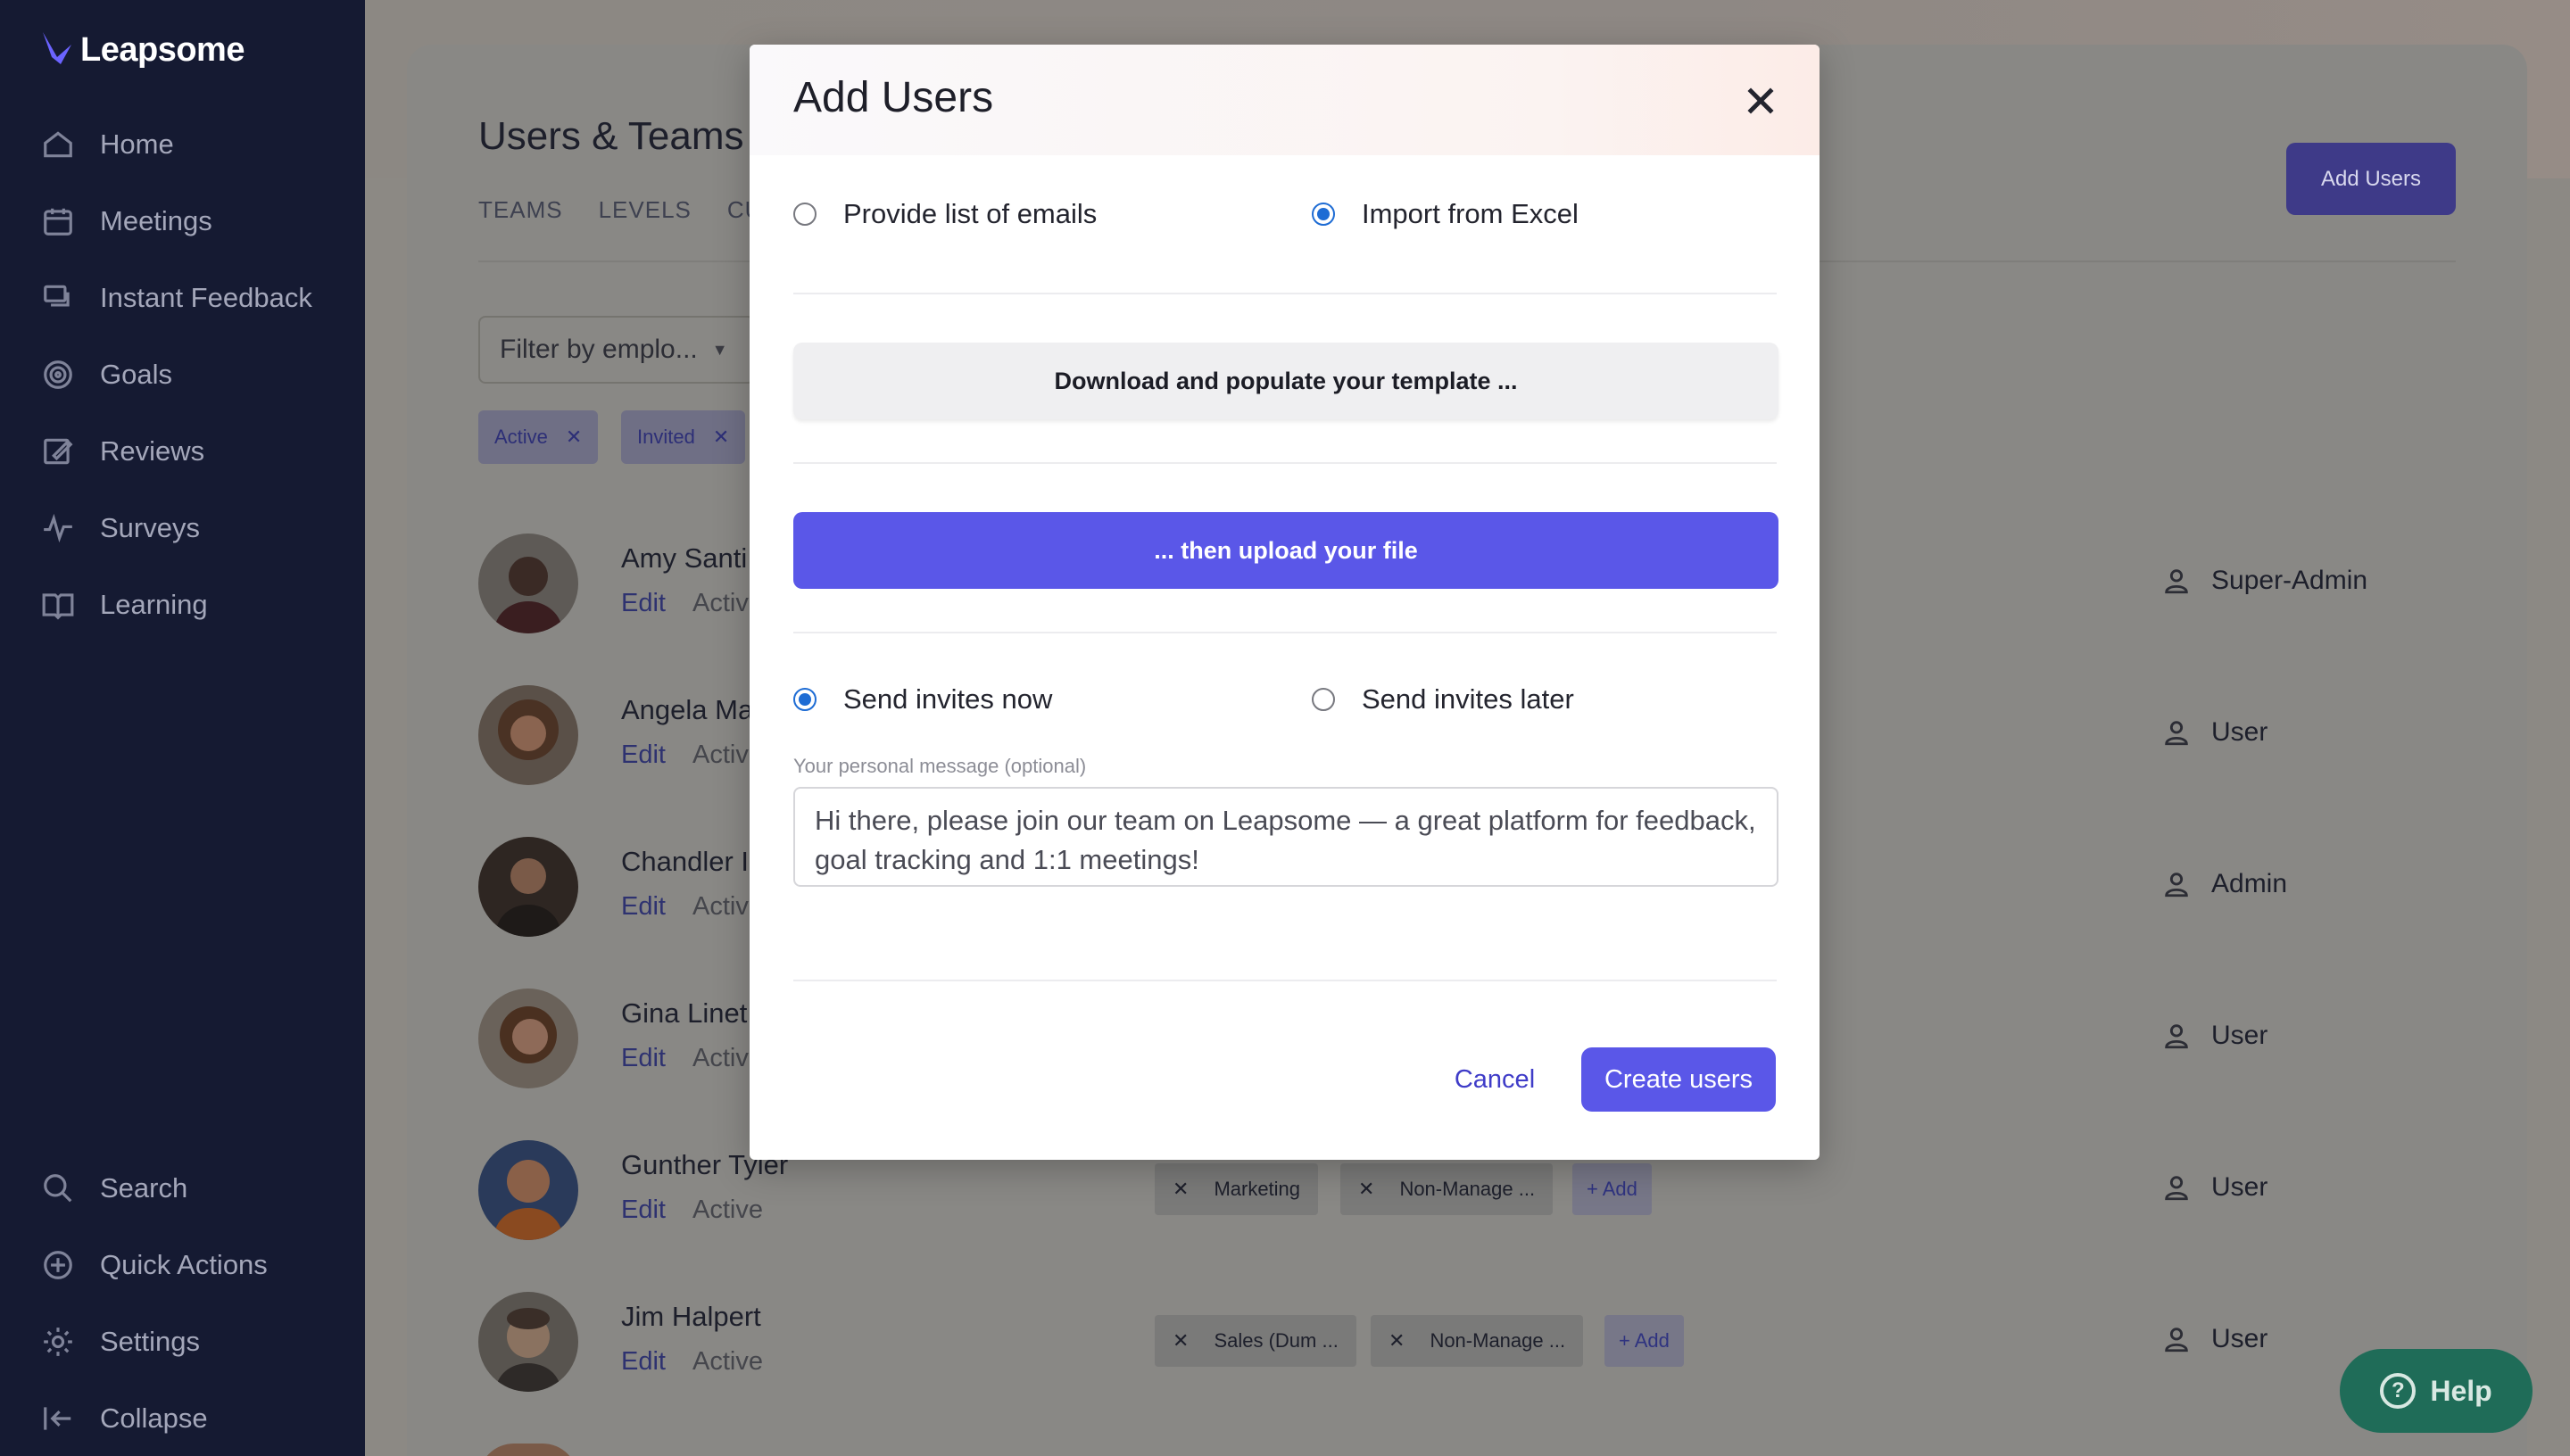 This screenshot has width=2570, height=1456. I want to click on sidebar-item-meetings: Meetings, so click(127, 222).